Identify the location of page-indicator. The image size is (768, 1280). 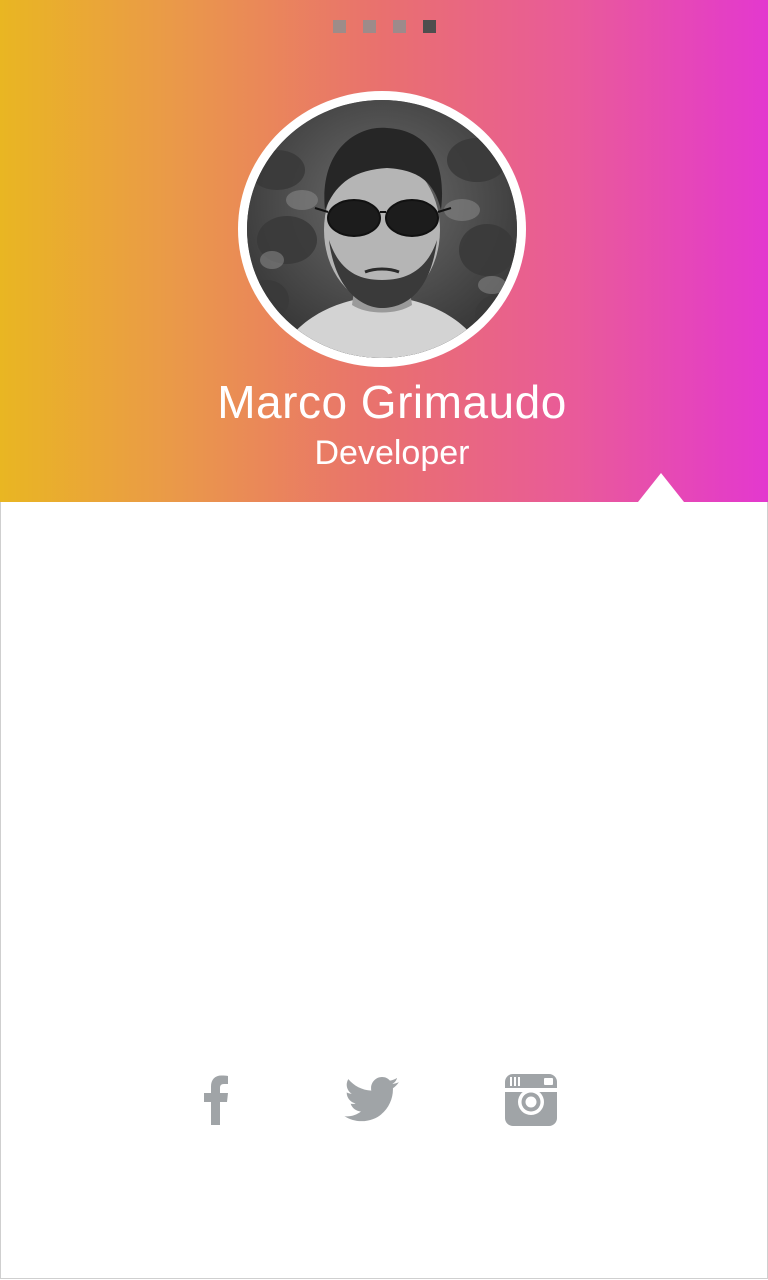
(384, 26).